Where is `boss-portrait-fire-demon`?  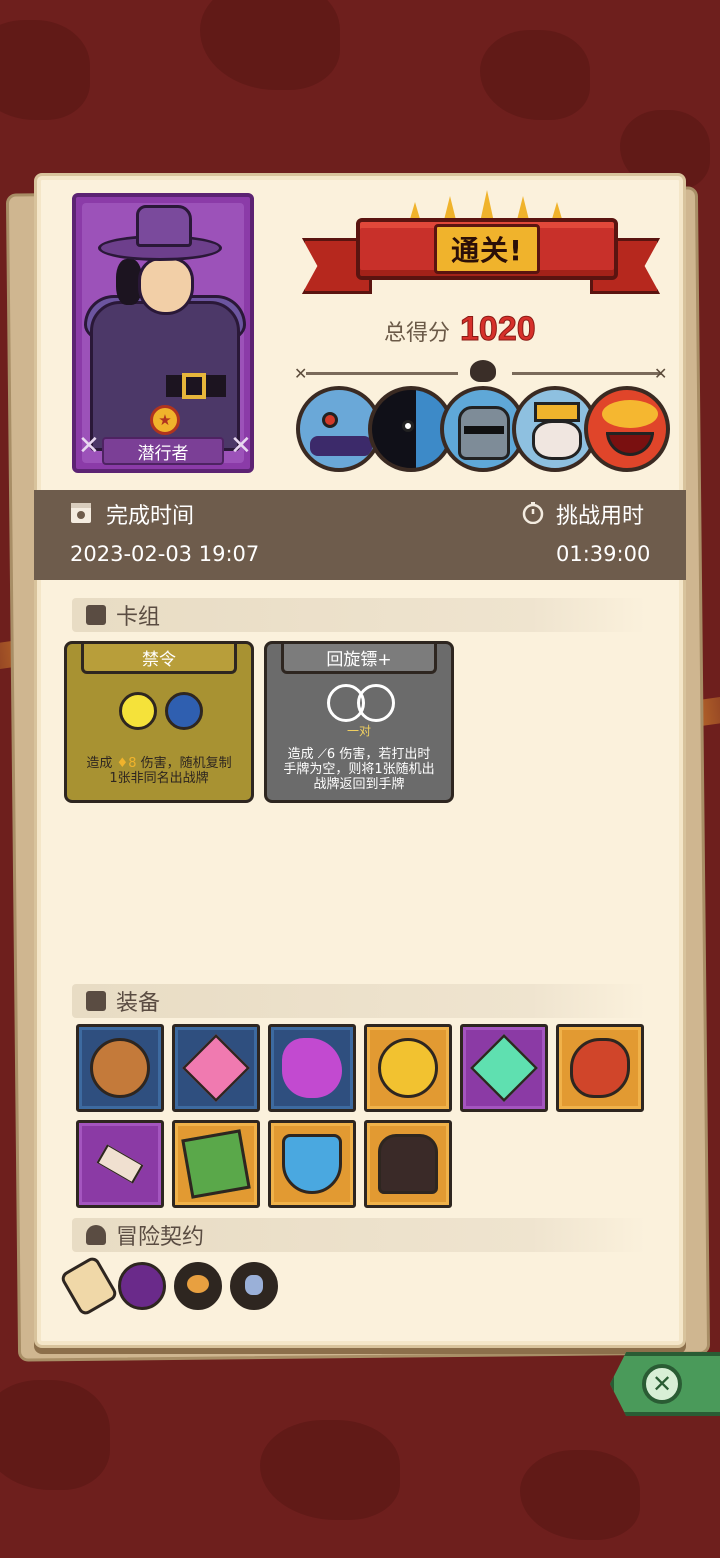 boss-portrait-fire-demon is located at coordinates (627, 429).